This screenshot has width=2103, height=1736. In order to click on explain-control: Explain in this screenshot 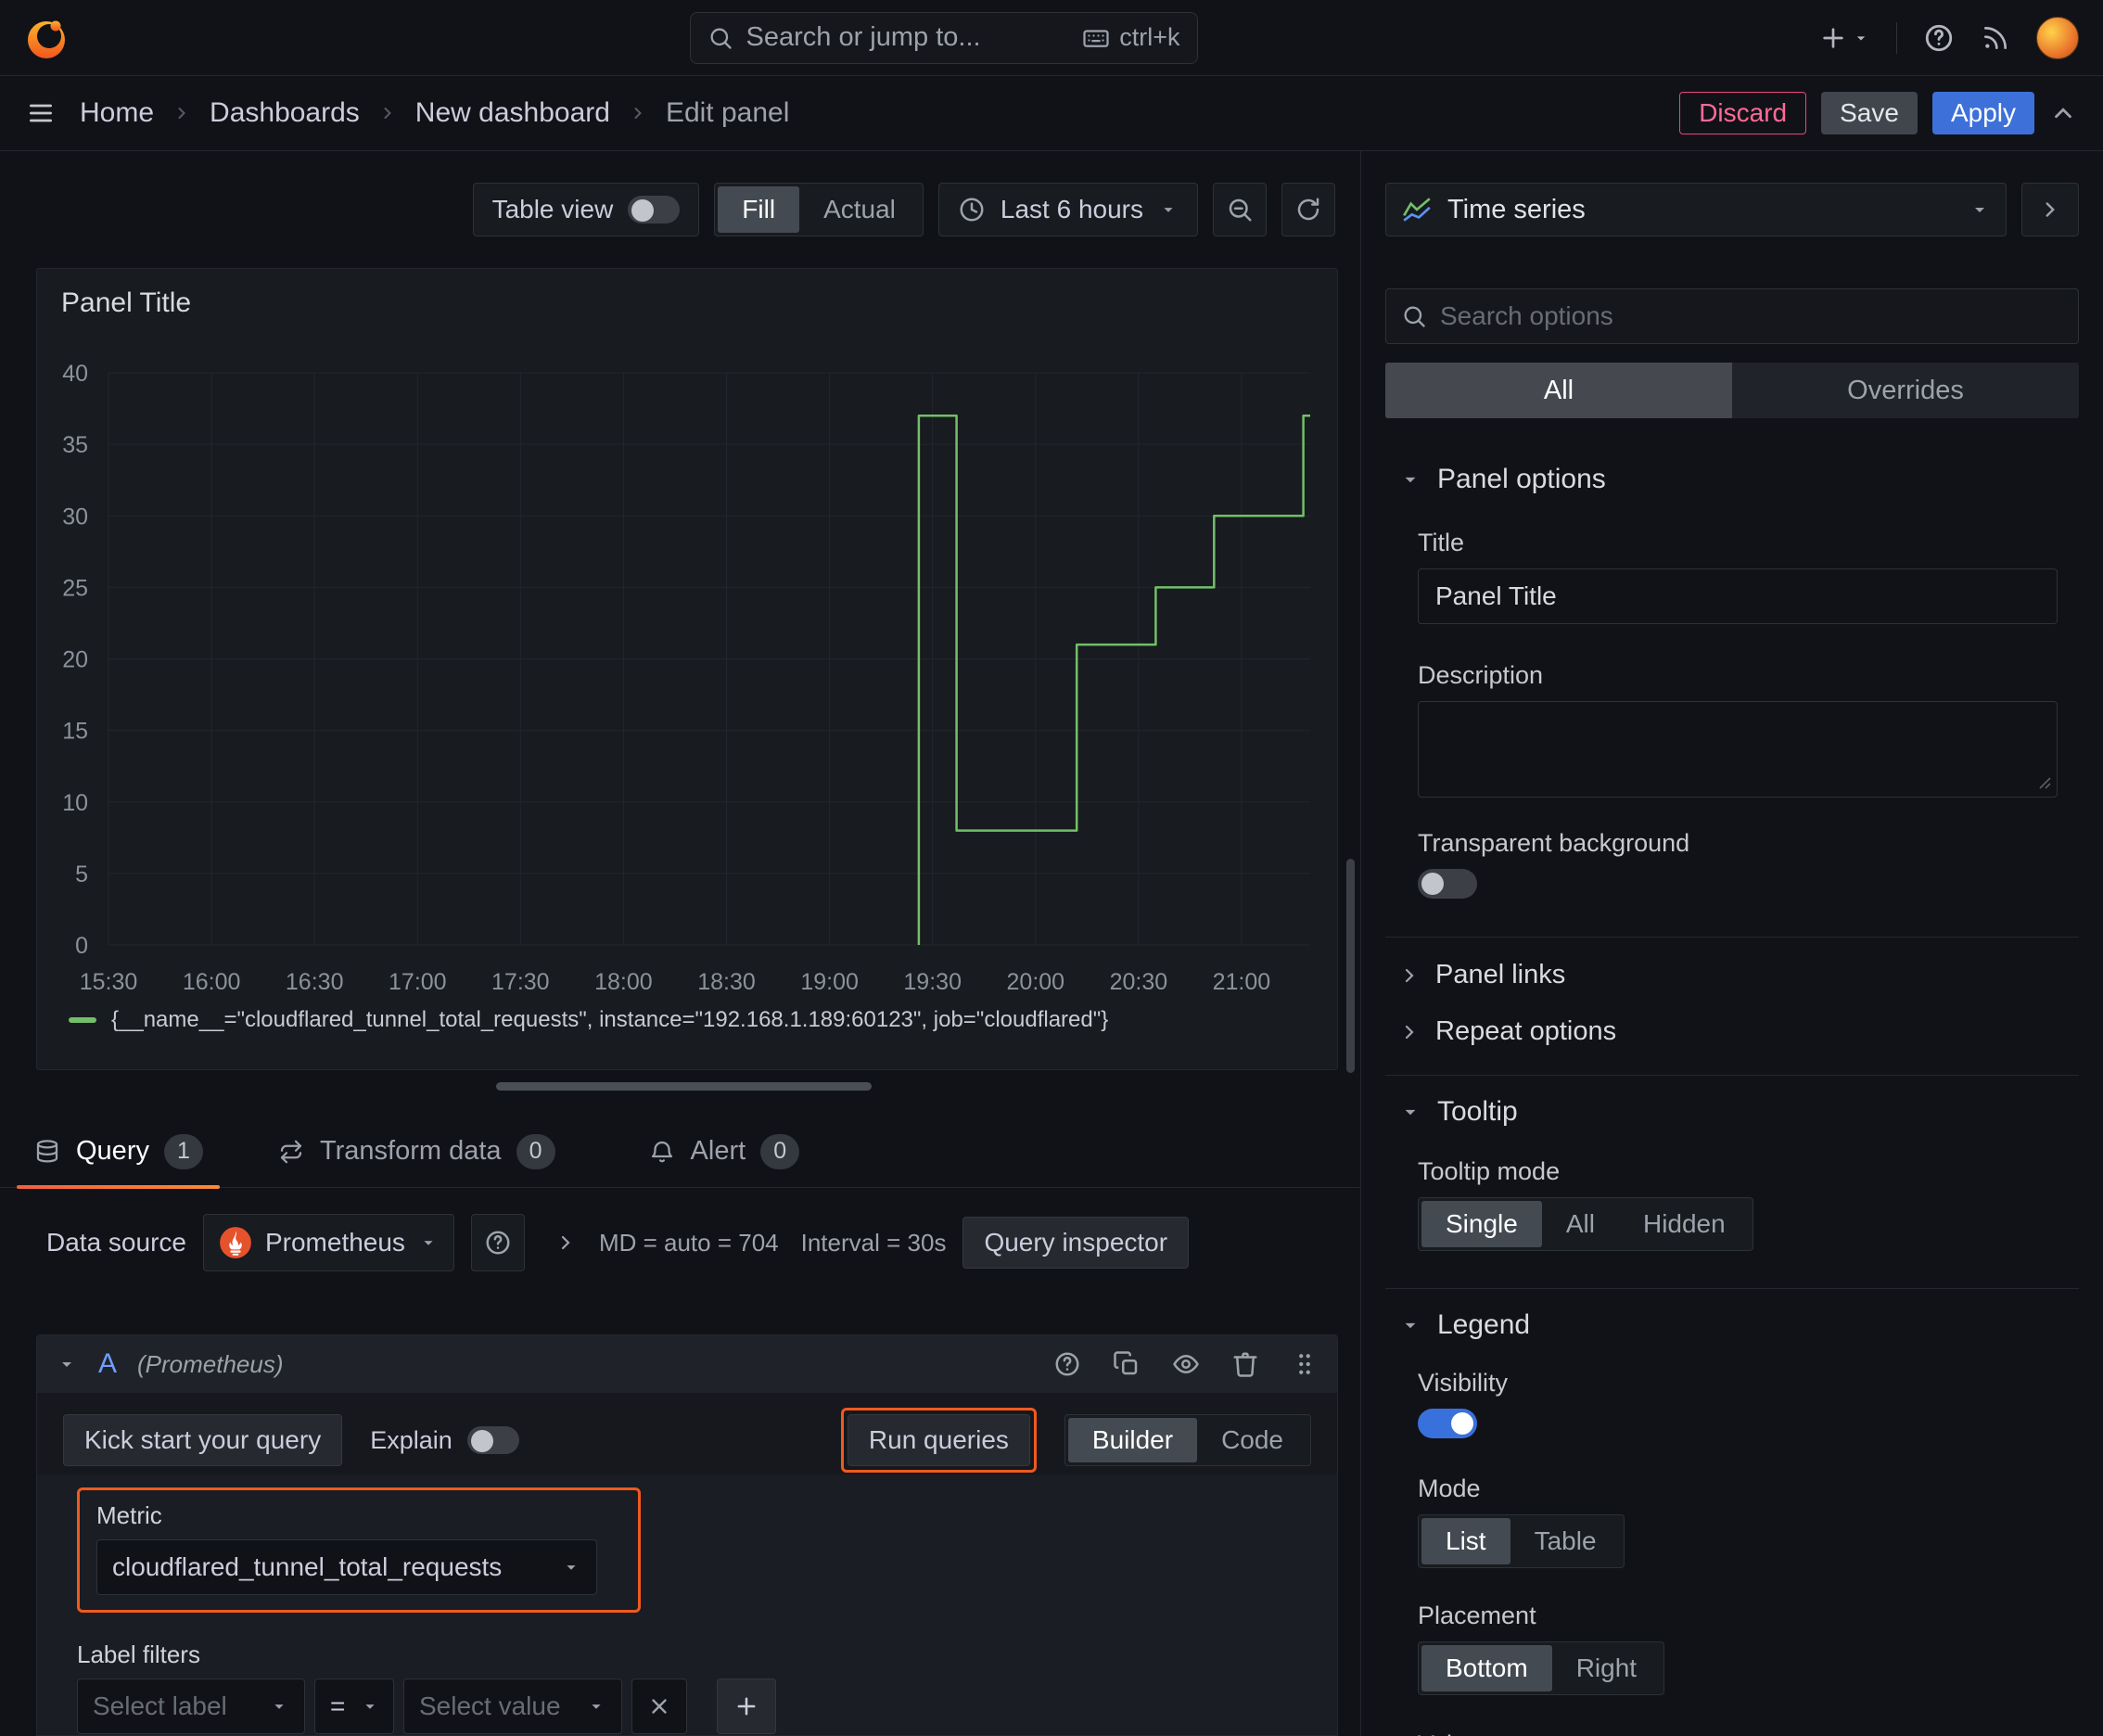, I will do `click(444, 1441)`.